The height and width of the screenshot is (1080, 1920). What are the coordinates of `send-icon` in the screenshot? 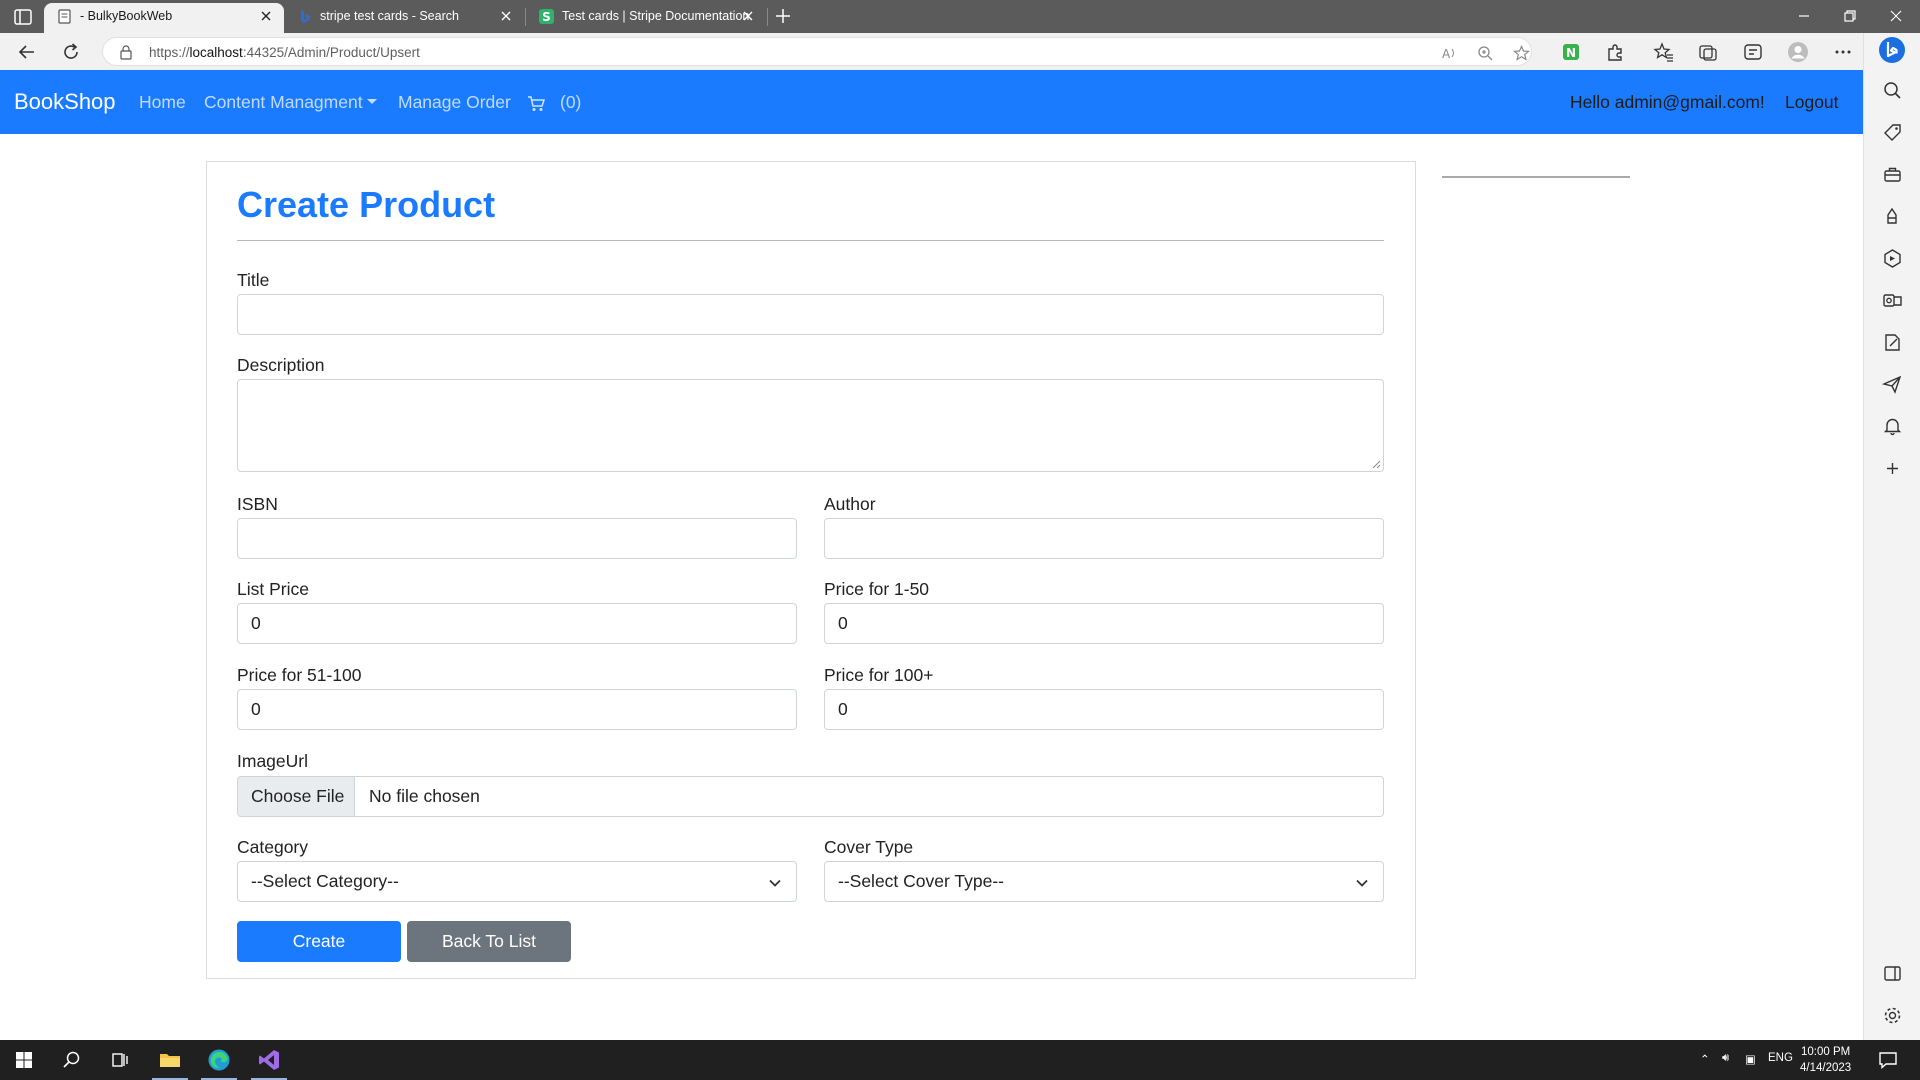 It's located at (1892, 384).